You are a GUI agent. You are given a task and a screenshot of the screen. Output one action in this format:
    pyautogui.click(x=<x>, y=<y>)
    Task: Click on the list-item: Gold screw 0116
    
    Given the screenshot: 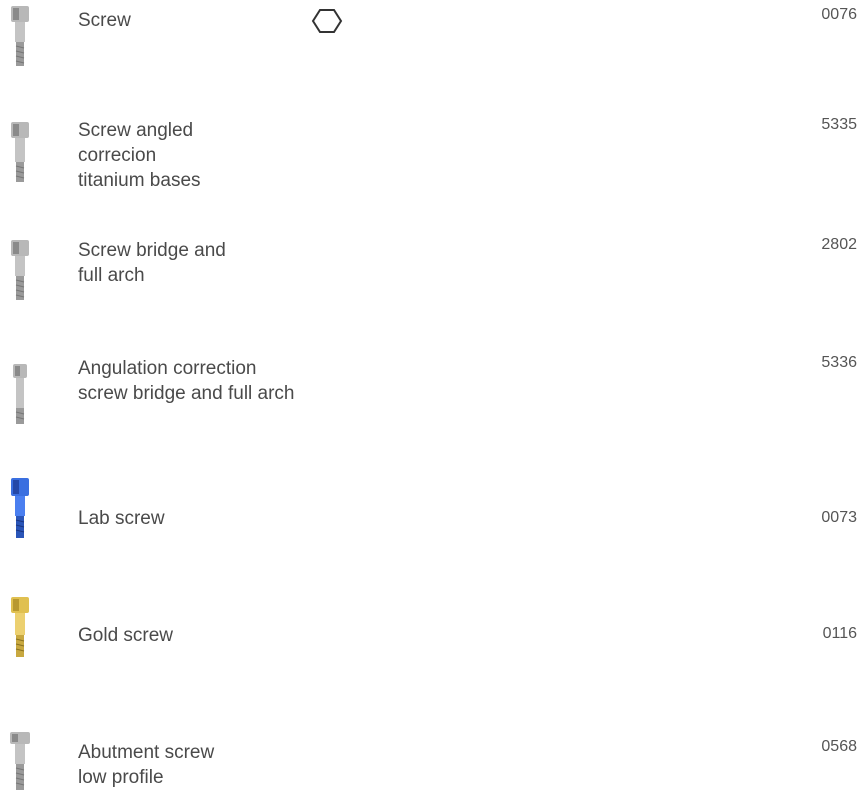 What is the action you would take?
    pyautogui.click(x=430, y=640)
    